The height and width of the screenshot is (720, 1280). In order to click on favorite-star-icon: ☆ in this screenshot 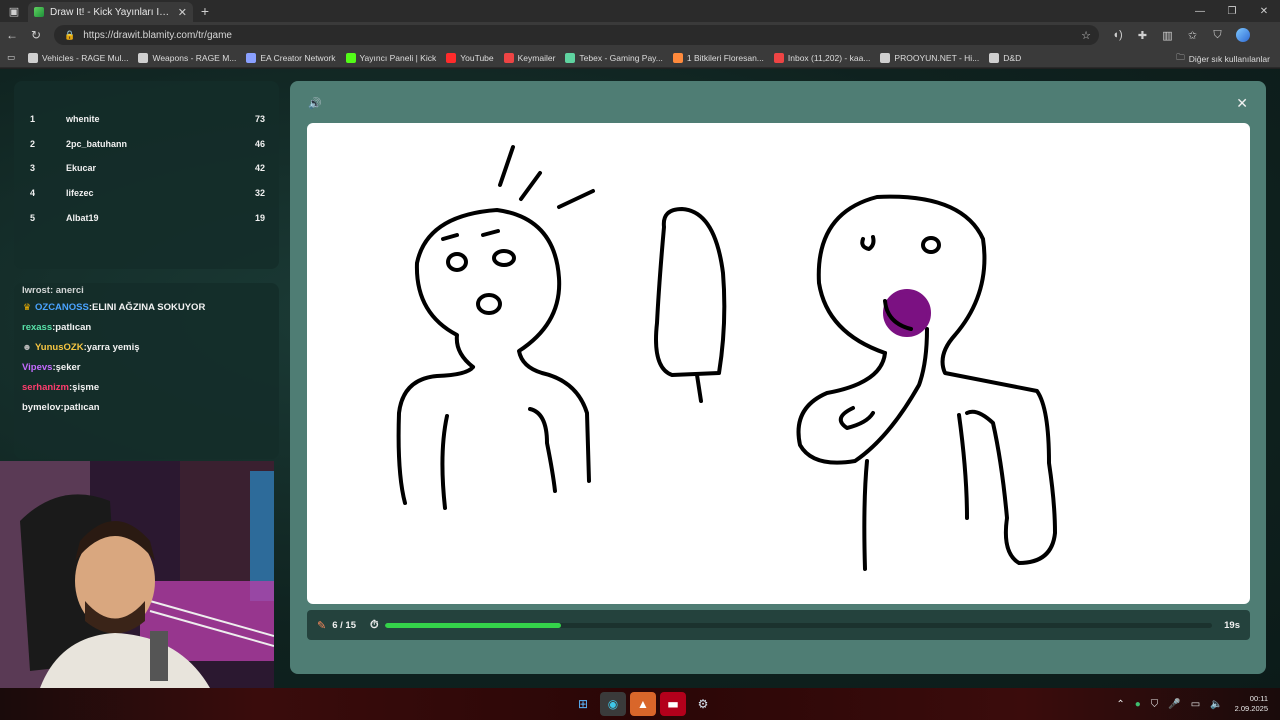, I will do `click(1086, 35)`.